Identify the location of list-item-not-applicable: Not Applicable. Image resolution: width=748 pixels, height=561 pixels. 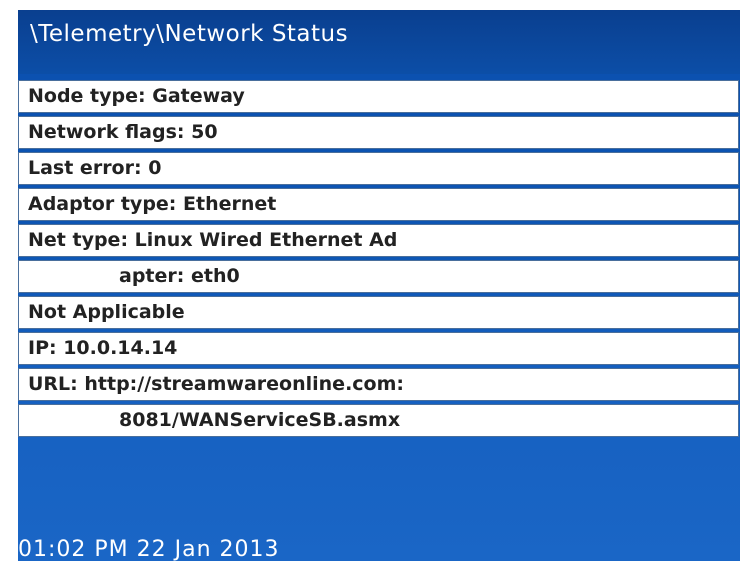
(378, 312).